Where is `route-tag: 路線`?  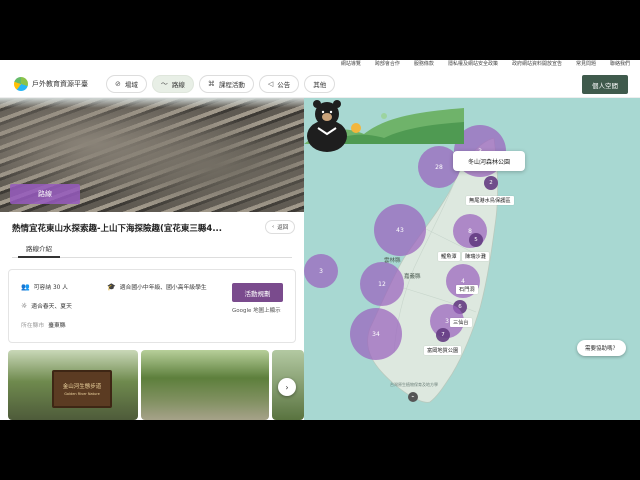
route-tag: 路線 is located at coordinates (45, 194).